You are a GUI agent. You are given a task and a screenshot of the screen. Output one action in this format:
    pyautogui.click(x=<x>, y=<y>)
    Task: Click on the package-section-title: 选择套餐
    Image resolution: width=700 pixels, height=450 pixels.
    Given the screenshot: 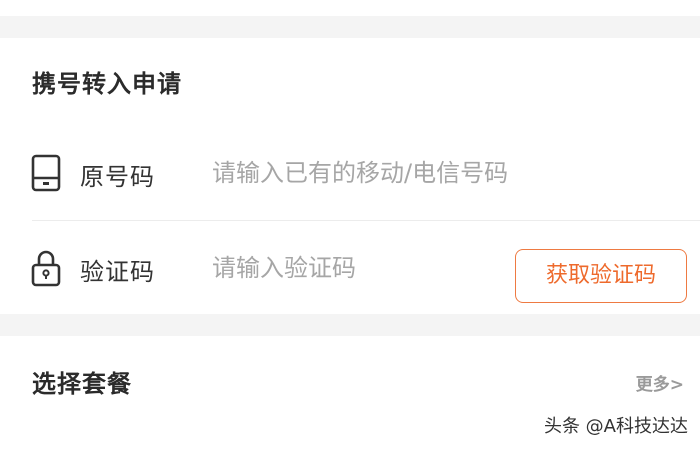 What is the action you would take?
    pyautogui.click(x=82, y=384)
    